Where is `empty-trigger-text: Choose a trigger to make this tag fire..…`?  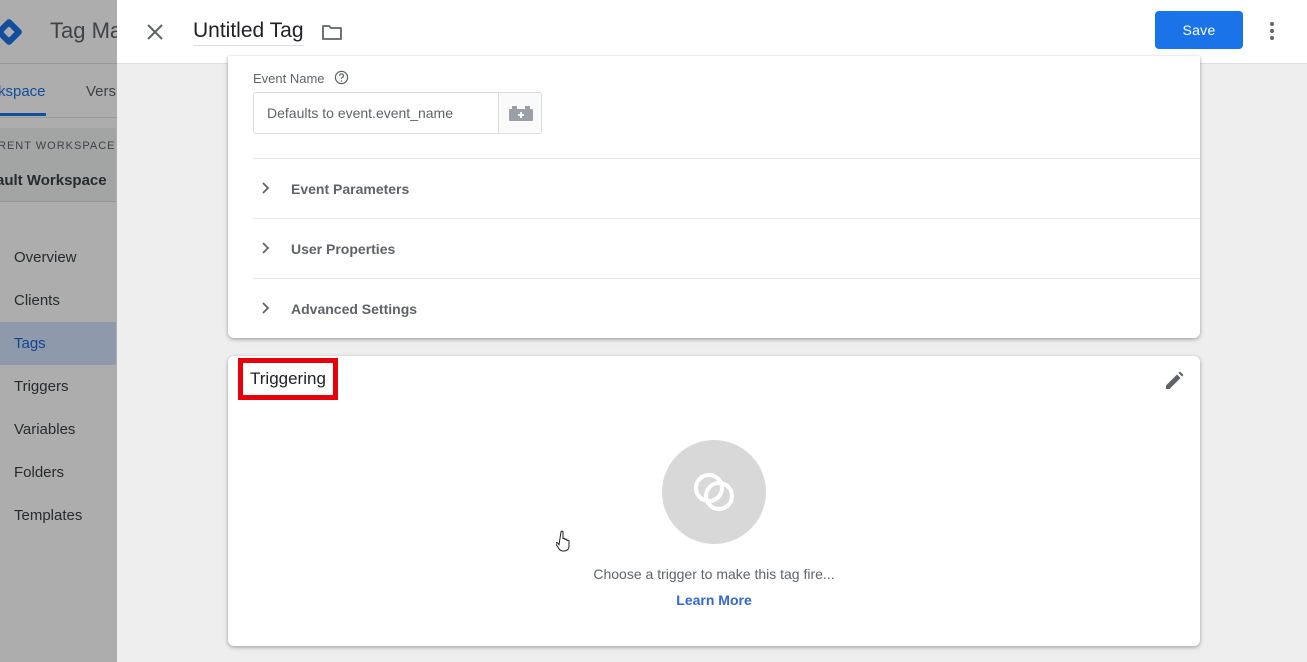 empty-trigger-text: Choose a trigger to make this tag fire..… is located at coordinates (714, 574).